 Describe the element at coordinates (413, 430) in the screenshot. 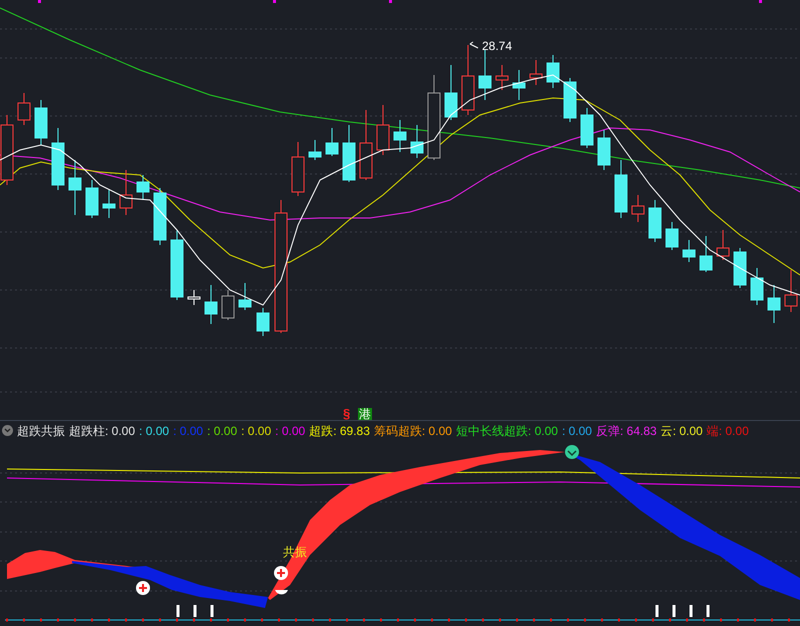

I see `indicator-readout: 筹码超跌: 0.00` at that location.